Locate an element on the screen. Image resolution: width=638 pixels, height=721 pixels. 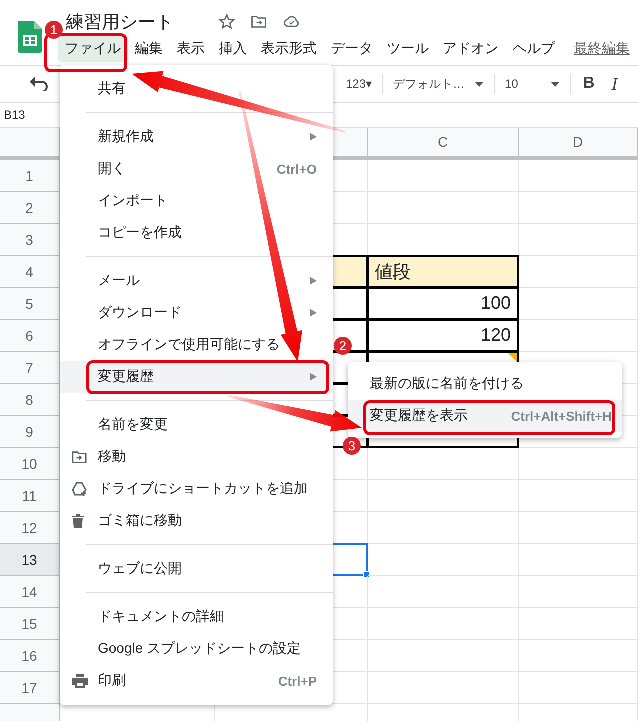
menu-item: 印刷 Ctrl+P is located at coordinates (196, 681).